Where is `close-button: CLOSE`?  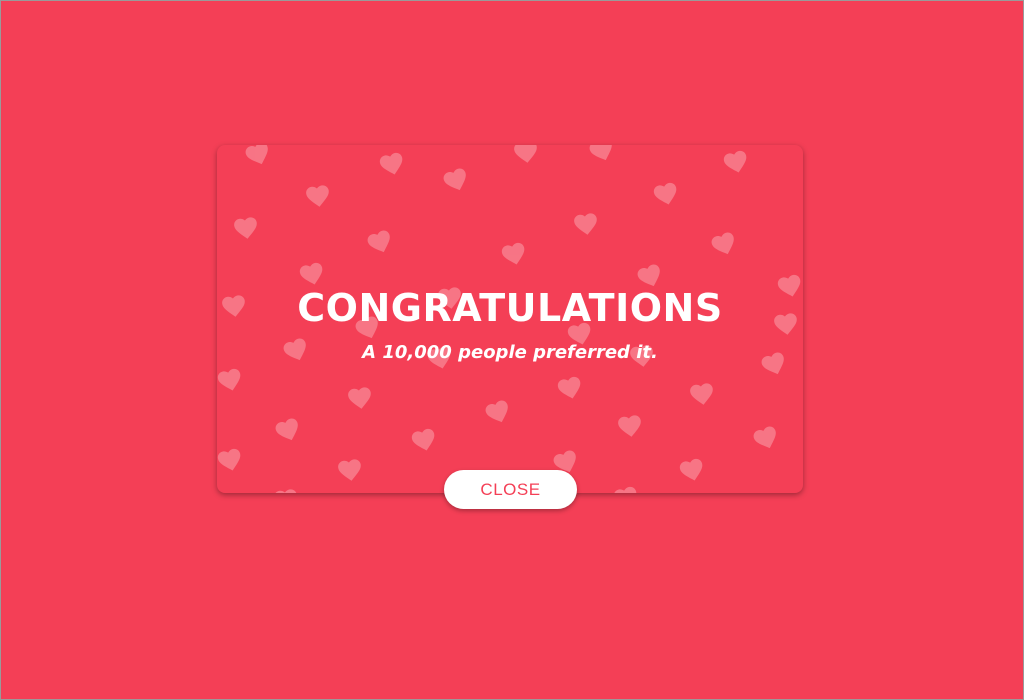
close-button: CLOSE is located at coordinates (510, 489).